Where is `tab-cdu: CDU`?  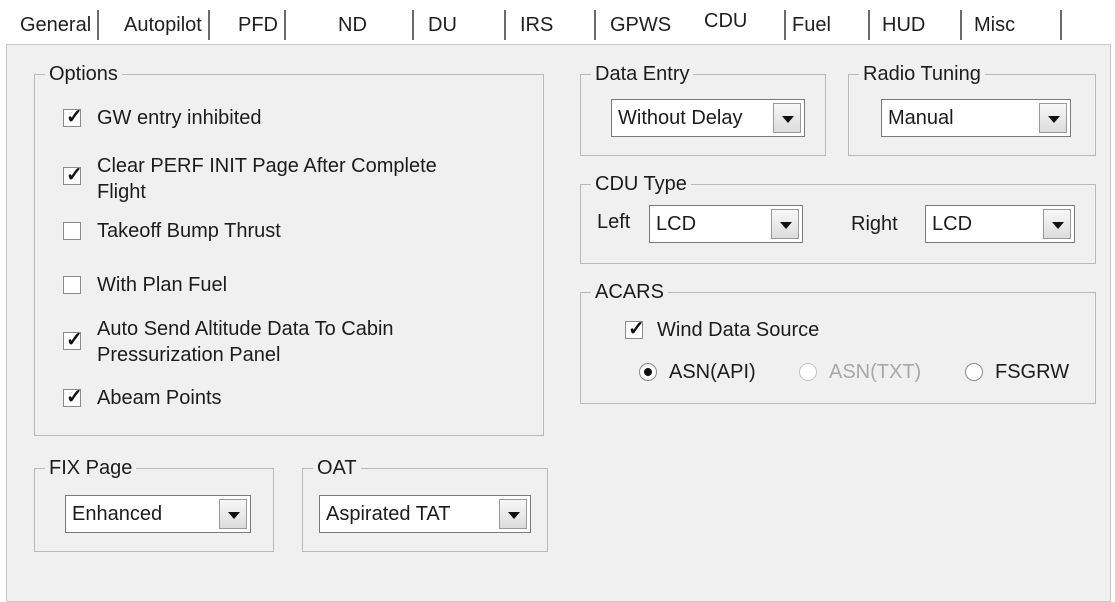 tab-cdu: CDU is located at coordinates (741, 21).